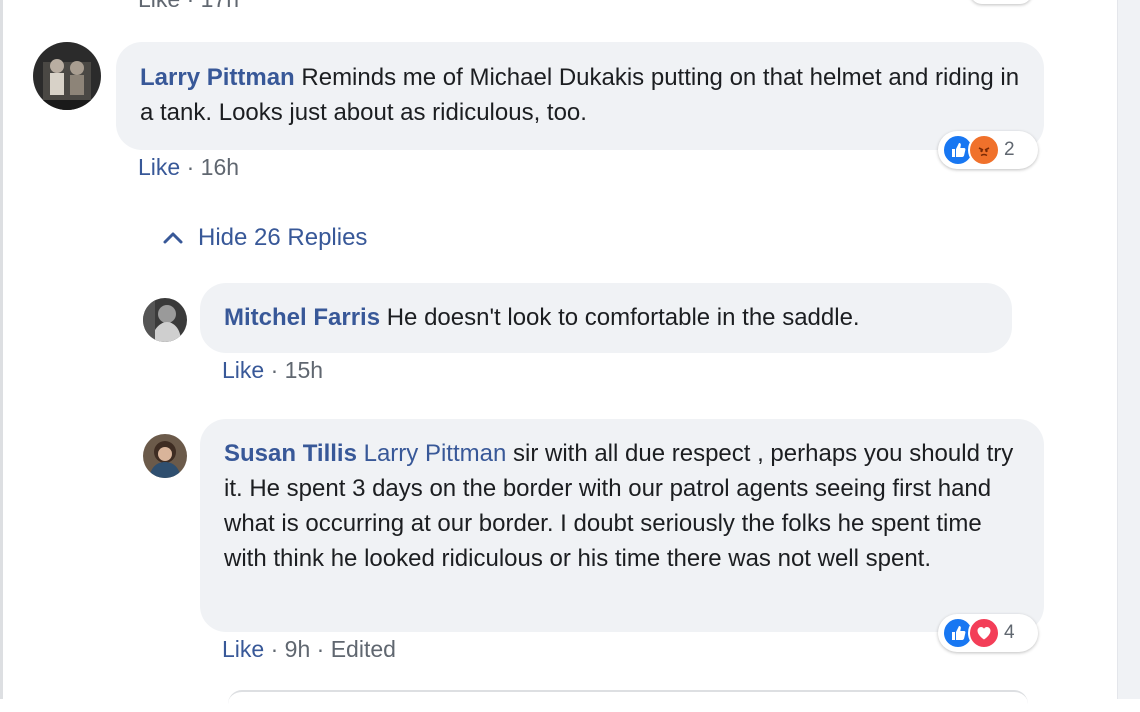 The width and height of the screenshot is (1140, 712). What do you see at coordinates (67, 76) in the screenshot?
I see `avatar-larry-pittman` at bounding box center [67, 76].